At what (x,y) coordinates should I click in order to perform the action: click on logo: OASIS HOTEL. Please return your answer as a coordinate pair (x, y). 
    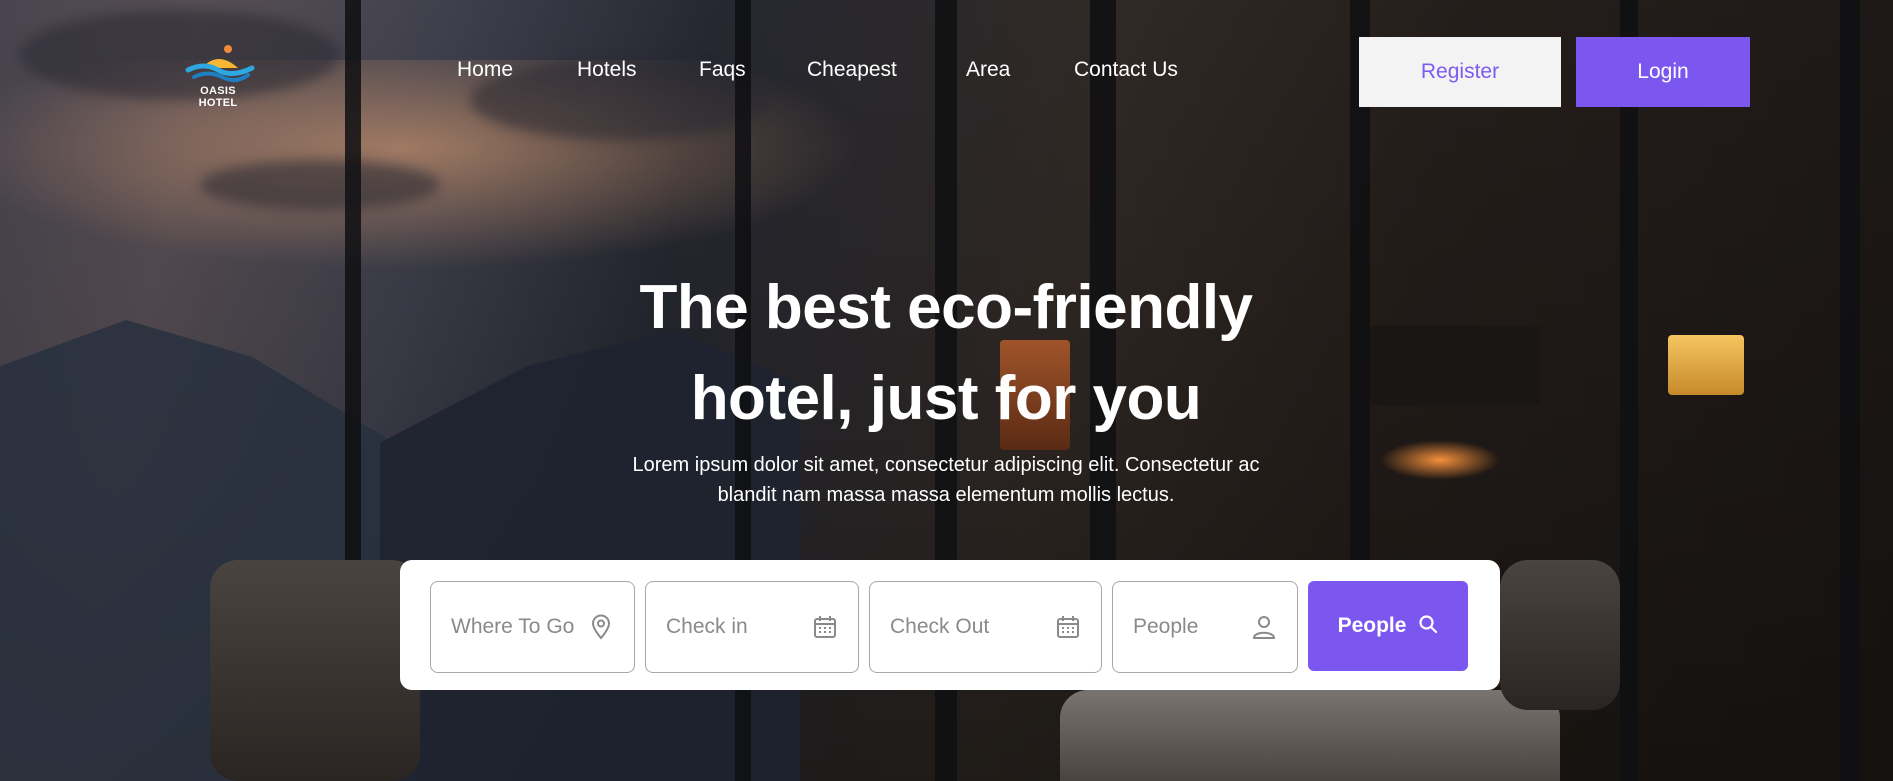
    Looking at the image, I should click on (218, 76).